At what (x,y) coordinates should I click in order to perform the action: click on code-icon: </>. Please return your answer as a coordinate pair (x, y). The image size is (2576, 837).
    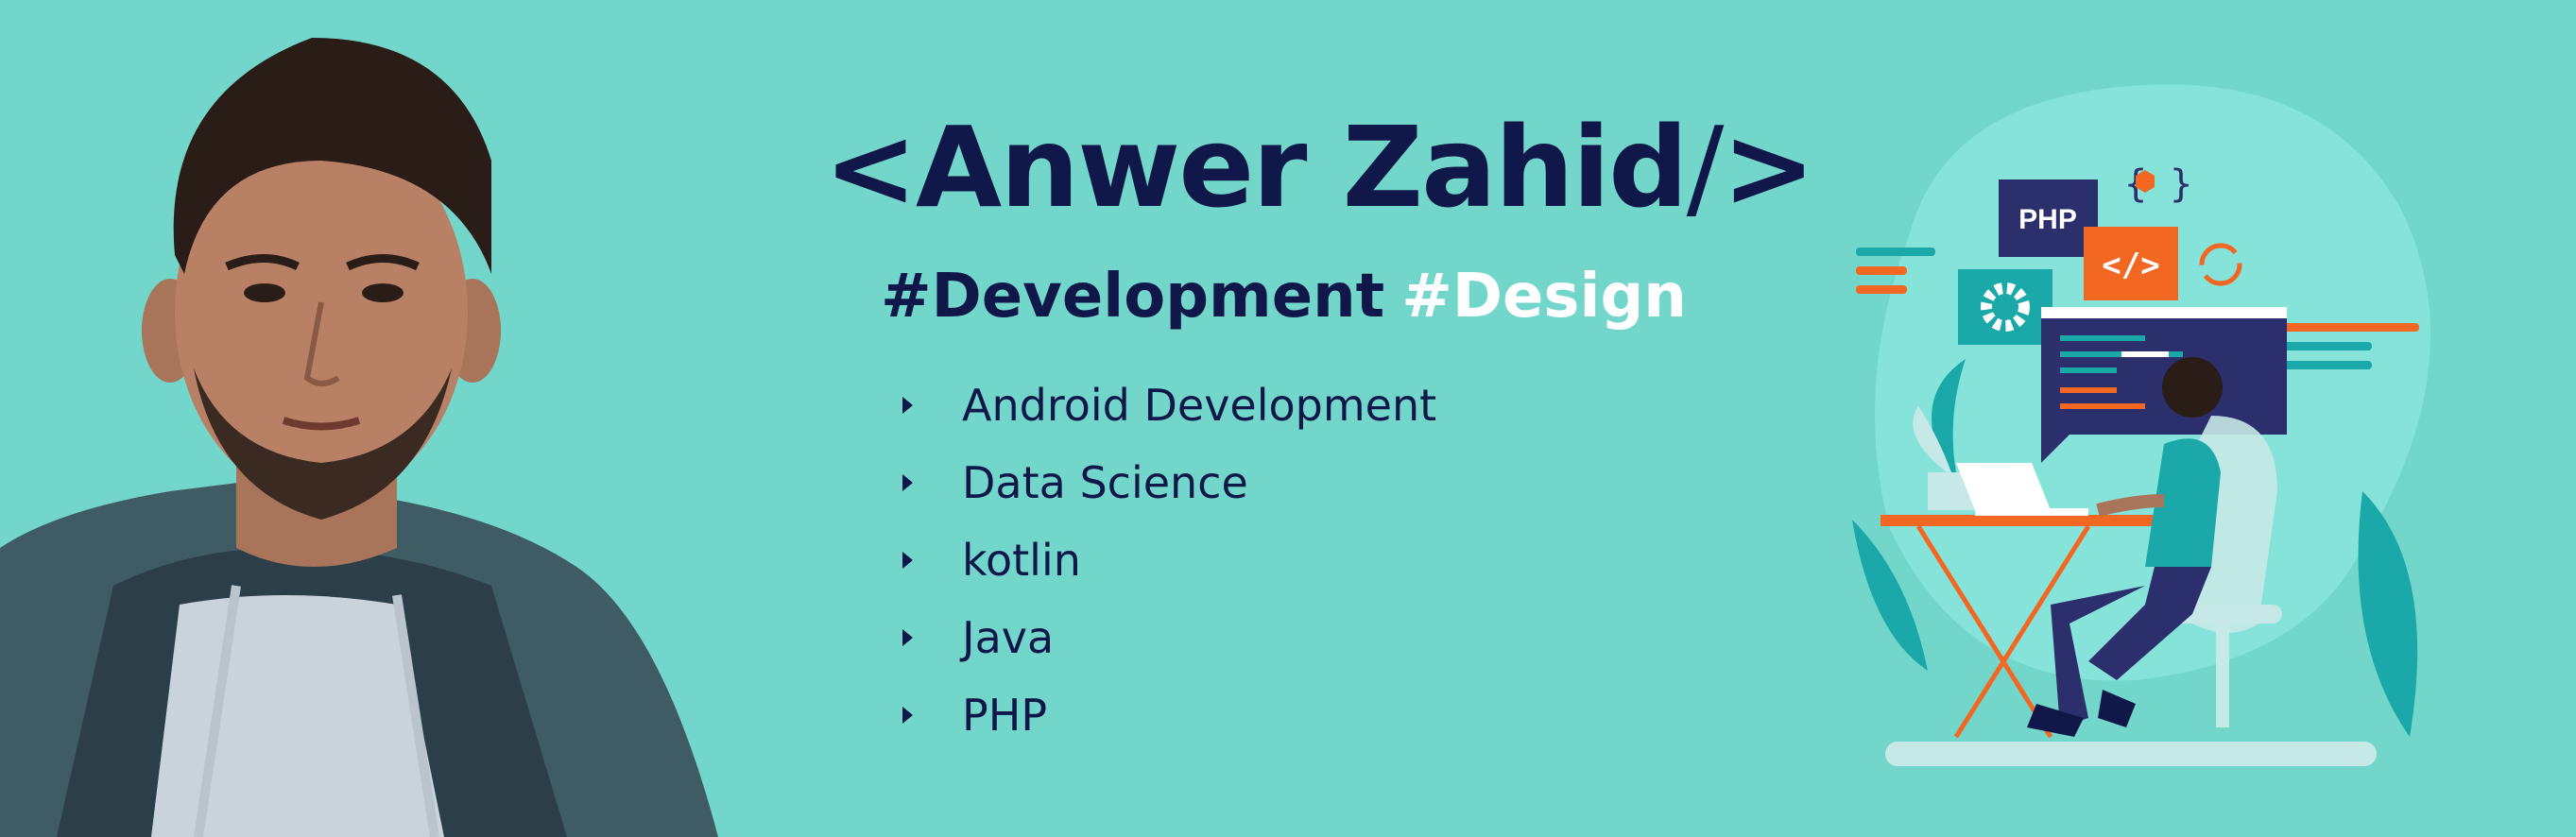
    Looking at the image, I should click on (2131, 263).